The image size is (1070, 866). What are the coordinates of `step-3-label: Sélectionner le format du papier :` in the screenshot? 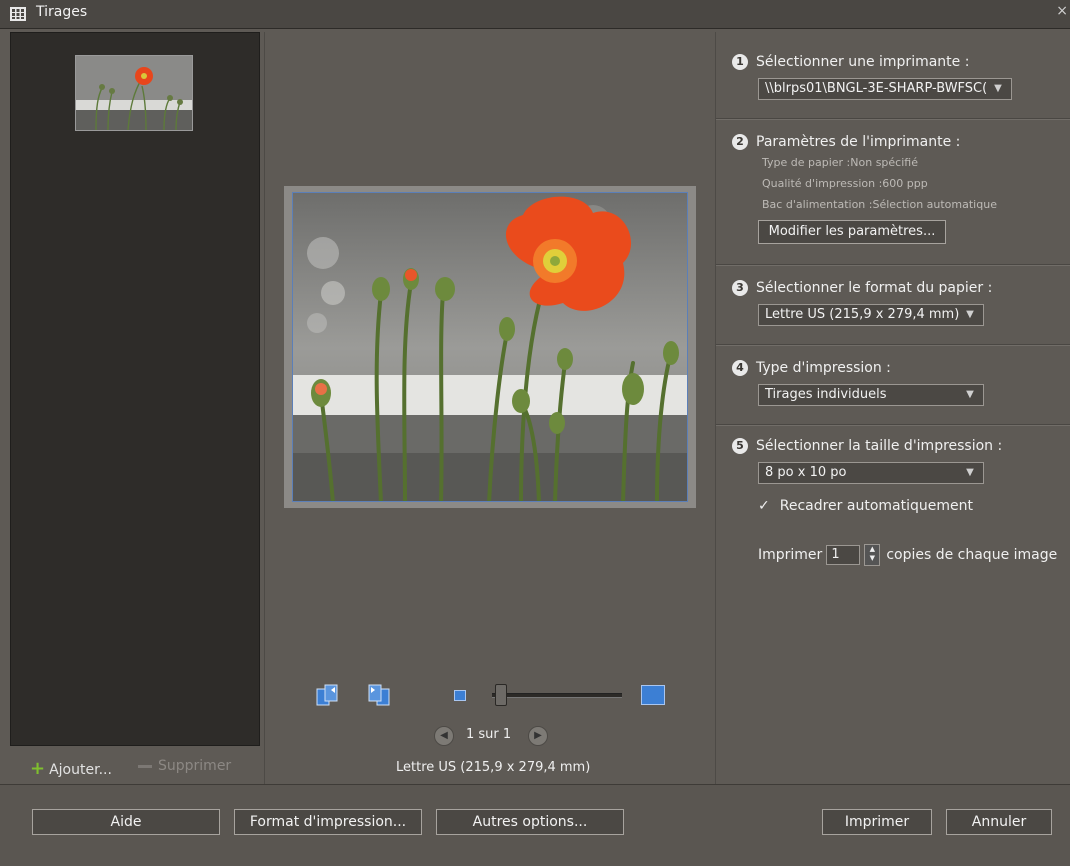 It's located at (874, 288).